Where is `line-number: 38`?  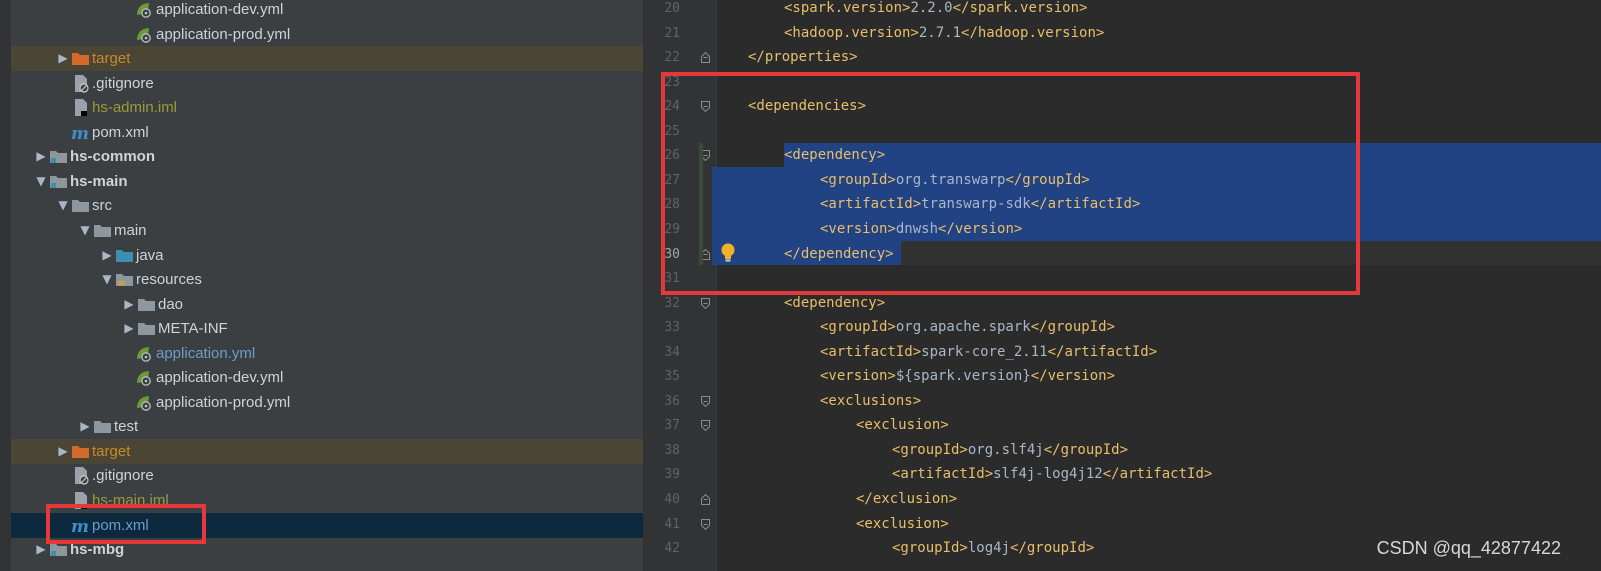
line-number: 38 is located at coordinates (672, 450).